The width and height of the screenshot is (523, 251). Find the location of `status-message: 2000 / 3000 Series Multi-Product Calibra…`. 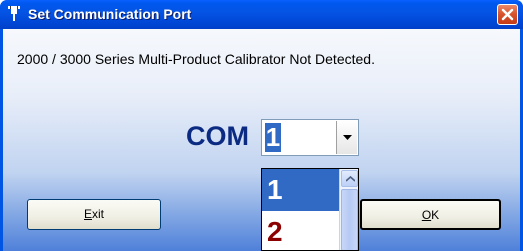

status-message: 2000 / 3000 Series Multi-Product Calibra… is located at coordinates (196, 59).